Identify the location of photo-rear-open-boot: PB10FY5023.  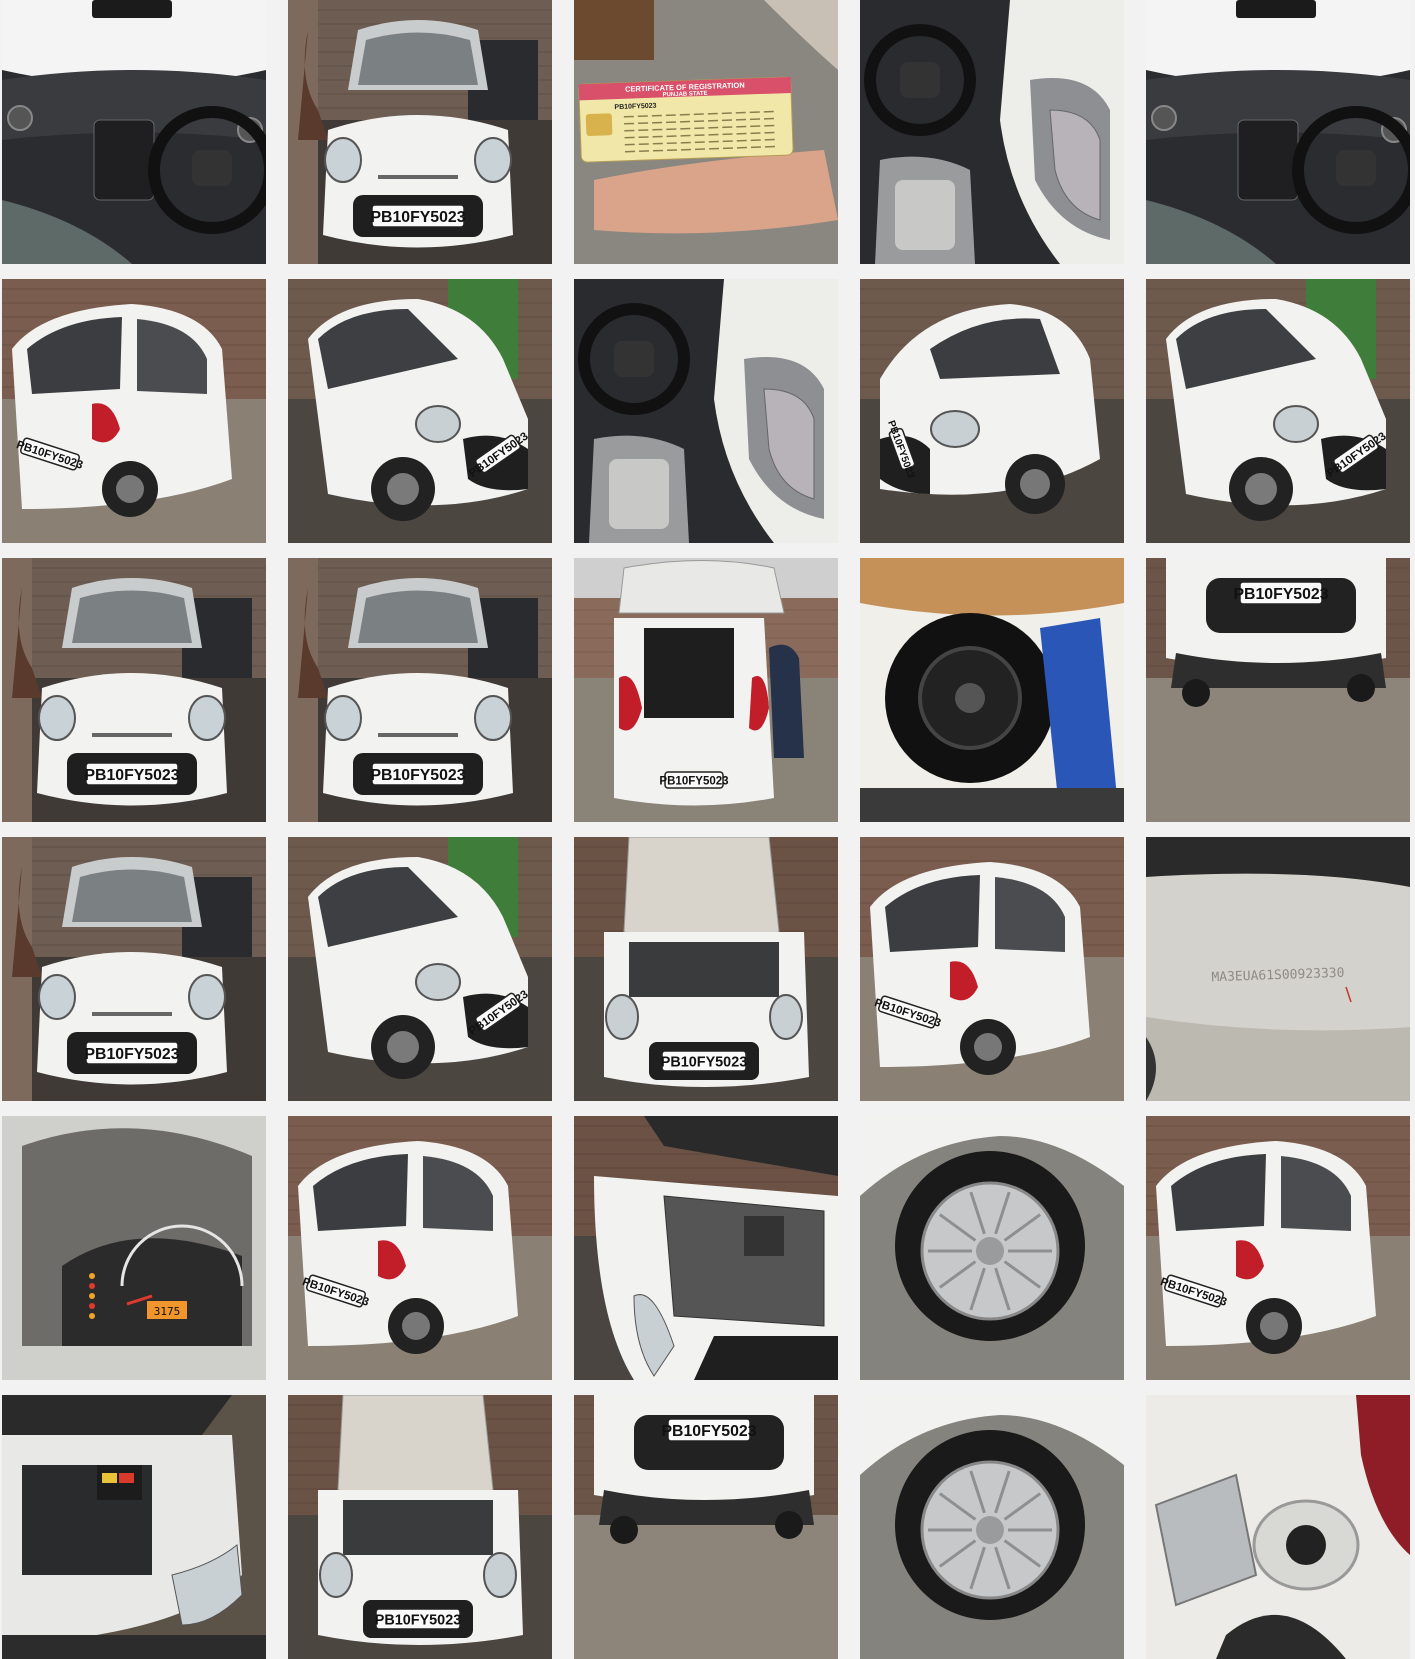
(706, 690).